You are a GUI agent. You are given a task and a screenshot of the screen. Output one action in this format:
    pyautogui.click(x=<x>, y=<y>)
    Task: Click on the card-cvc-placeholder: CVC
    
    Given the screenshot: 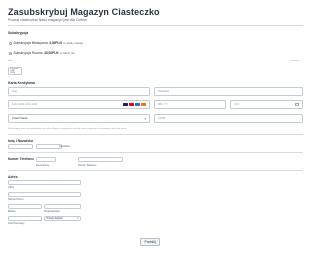 What is the action you would take?
    pyautogui.click(x=237, y=104)
    